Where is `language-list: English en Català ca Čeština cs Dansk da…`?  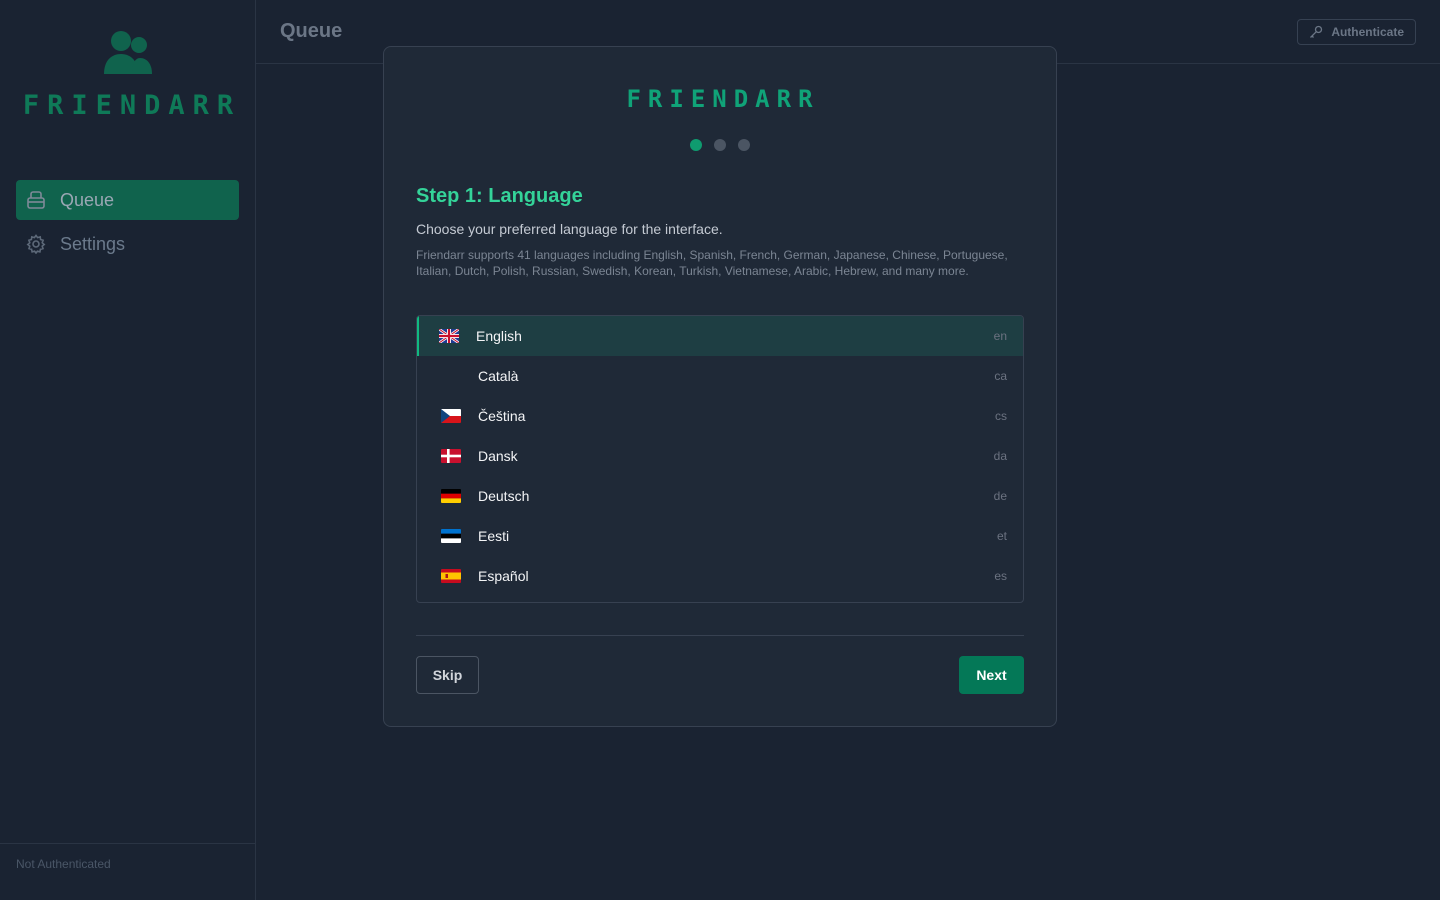
language-list: English en Català ca Čeština cs Dansk da… is located at coordinates (720, 459).